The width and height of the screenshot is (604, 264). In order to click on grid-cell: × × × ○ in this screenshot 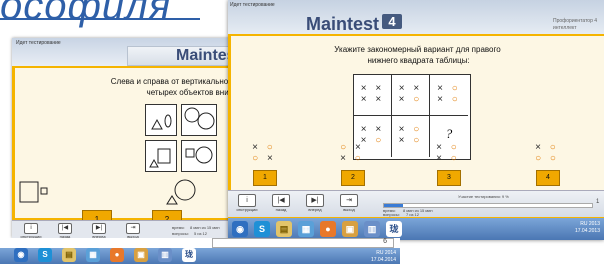, I will do `click(411, 95)`.